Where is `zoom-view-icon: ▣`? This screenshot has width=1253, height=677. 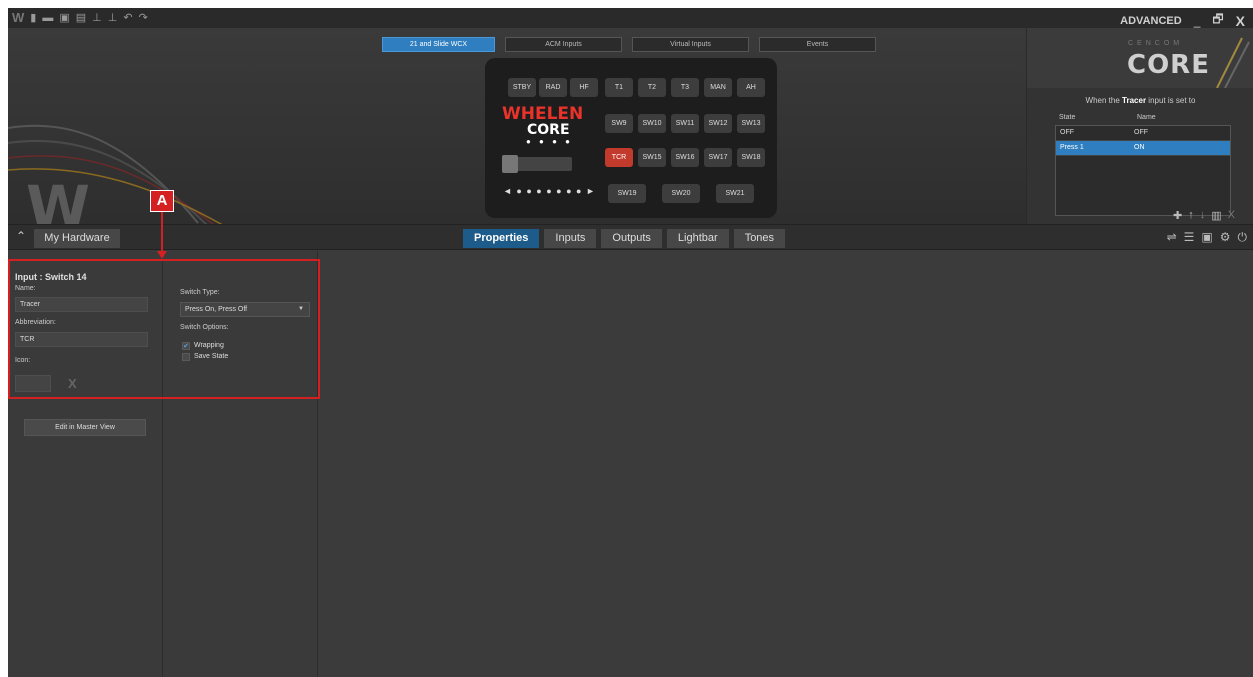 zoom-view-icon: ▣ is located at coordinates (1206, 237).